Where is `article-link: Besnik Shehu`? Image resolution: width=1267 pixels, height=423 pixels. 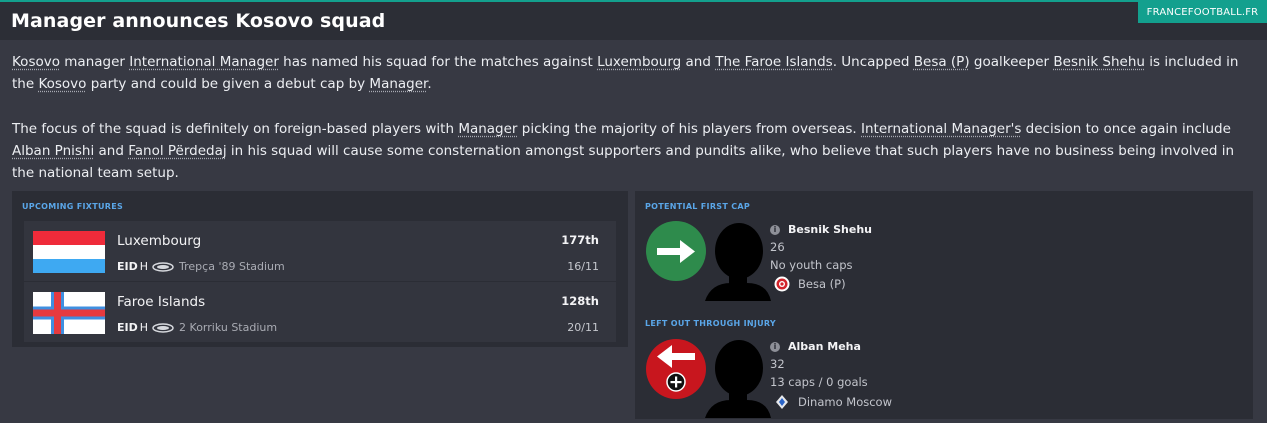
article-link: Besnik Shehu is located at coordinates (1099, 62).